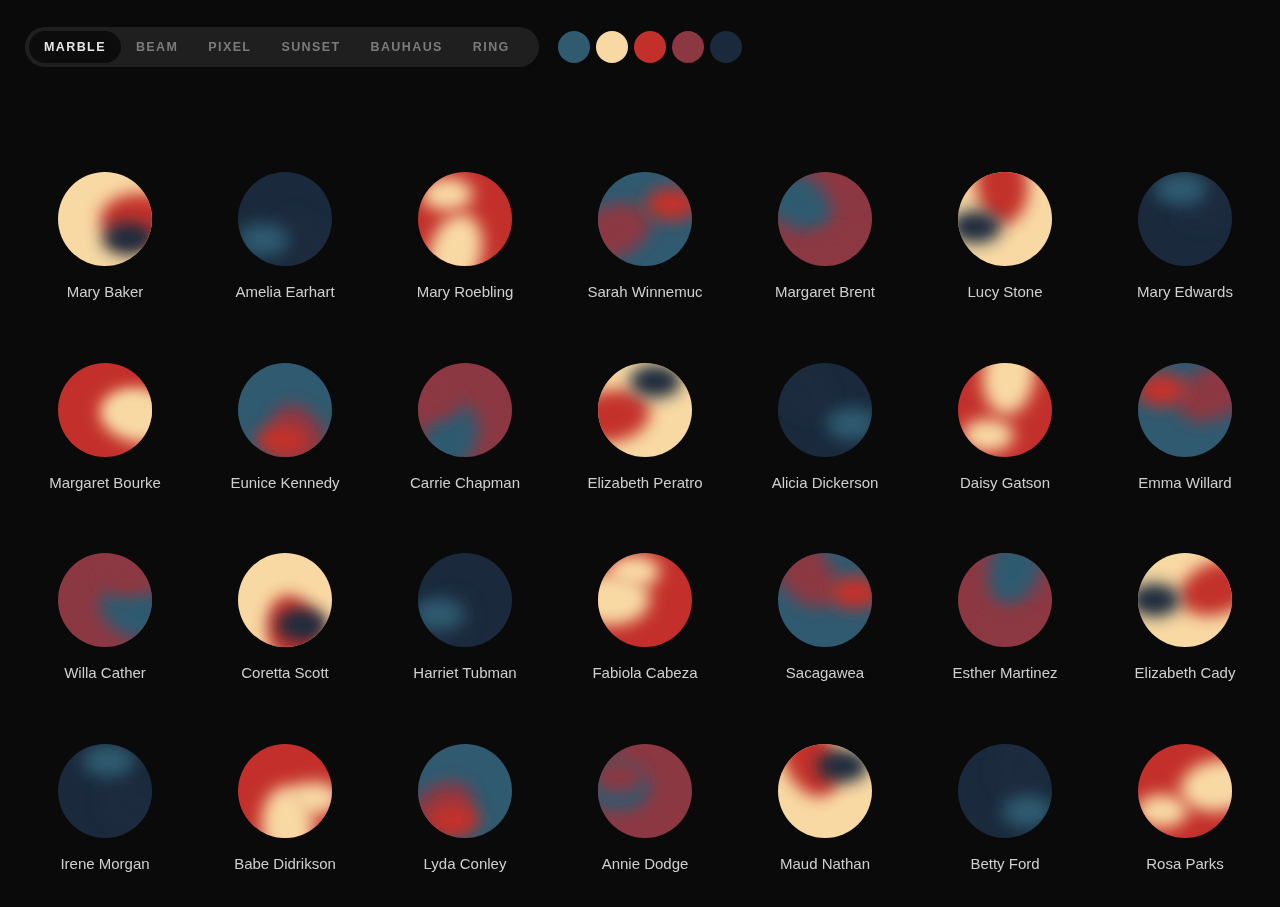 The height and width of the screenshot is (907, 1280). Describe the element at coordinates (465, 291) in the screenshot. I see `person-name: Mary Roebling` at that location.